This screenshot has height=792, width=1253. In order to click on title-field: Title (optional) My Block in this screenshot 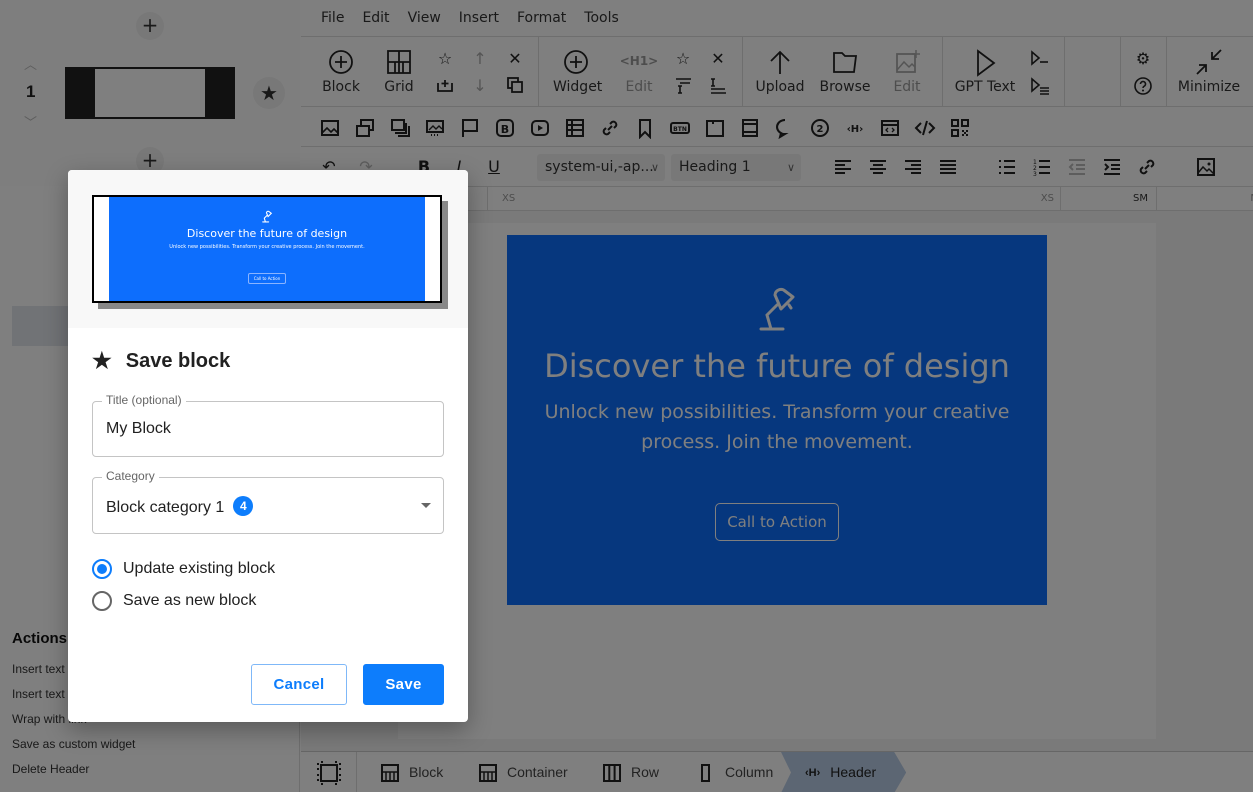, I will do `click(268, 425)`.